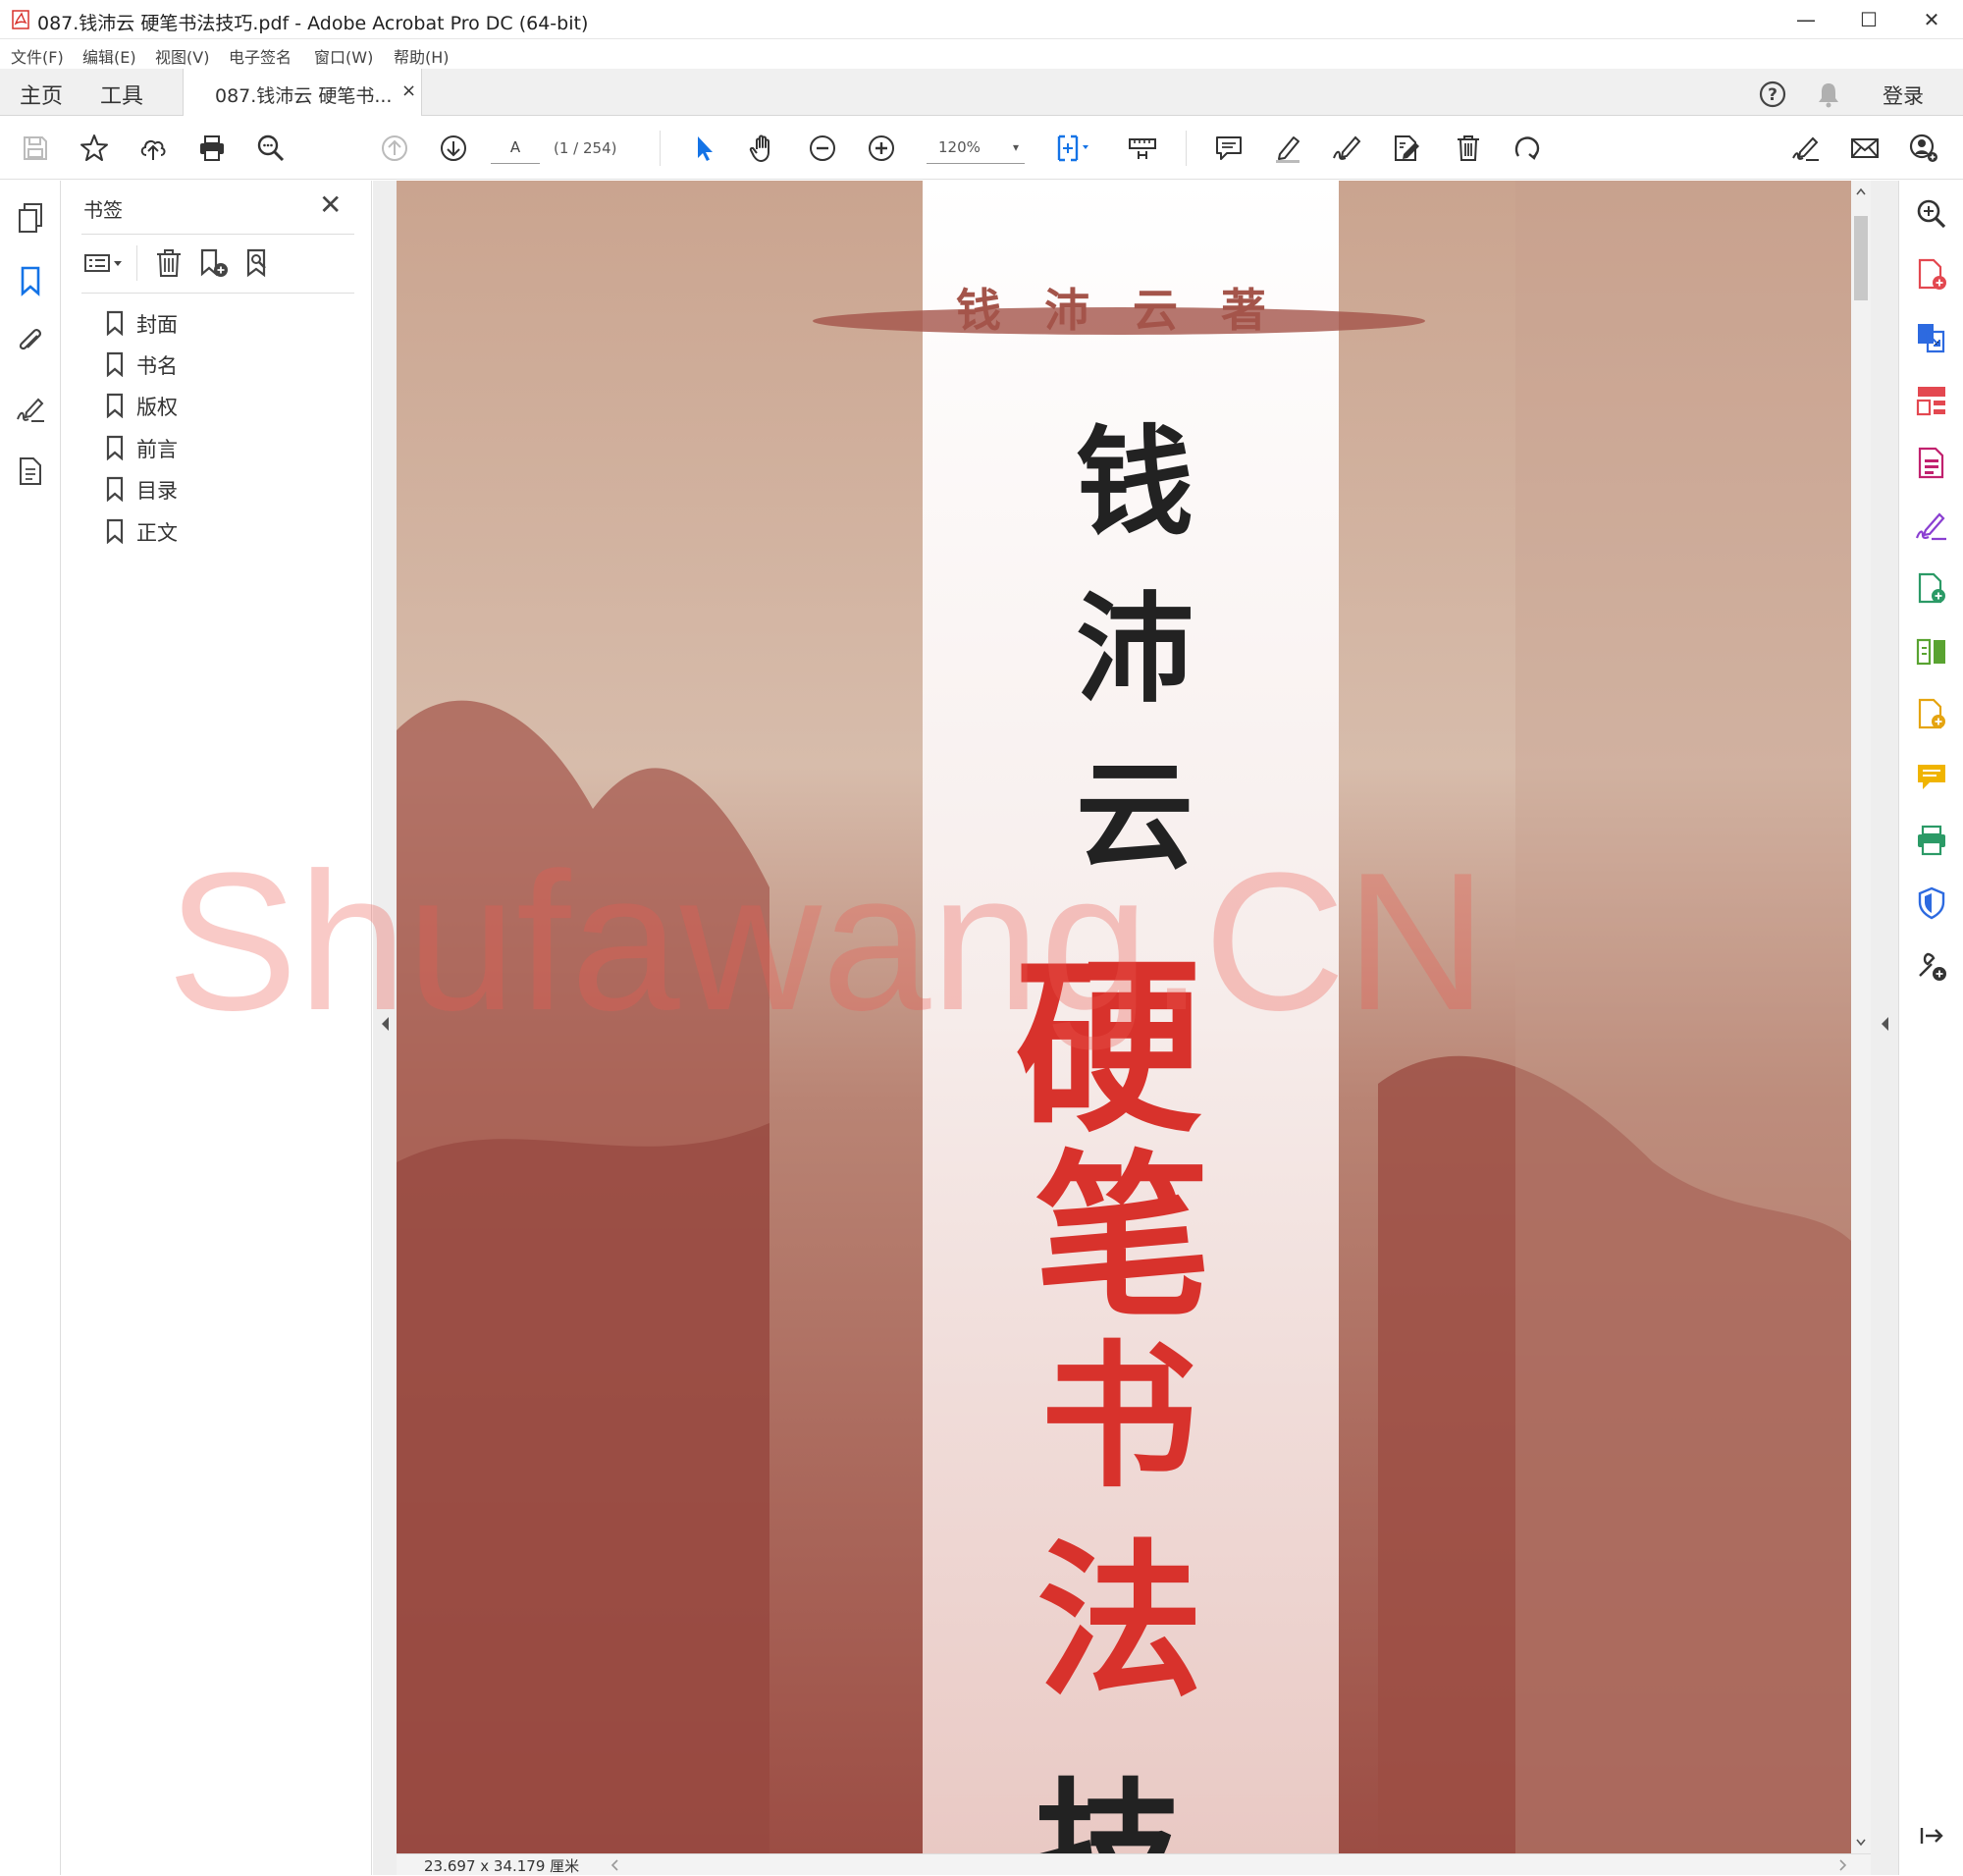  What do you see at coordinates (109, 56) in the screenshot?
I see `menu-edit: 编辑(E)` at bounding box center [109, 56].